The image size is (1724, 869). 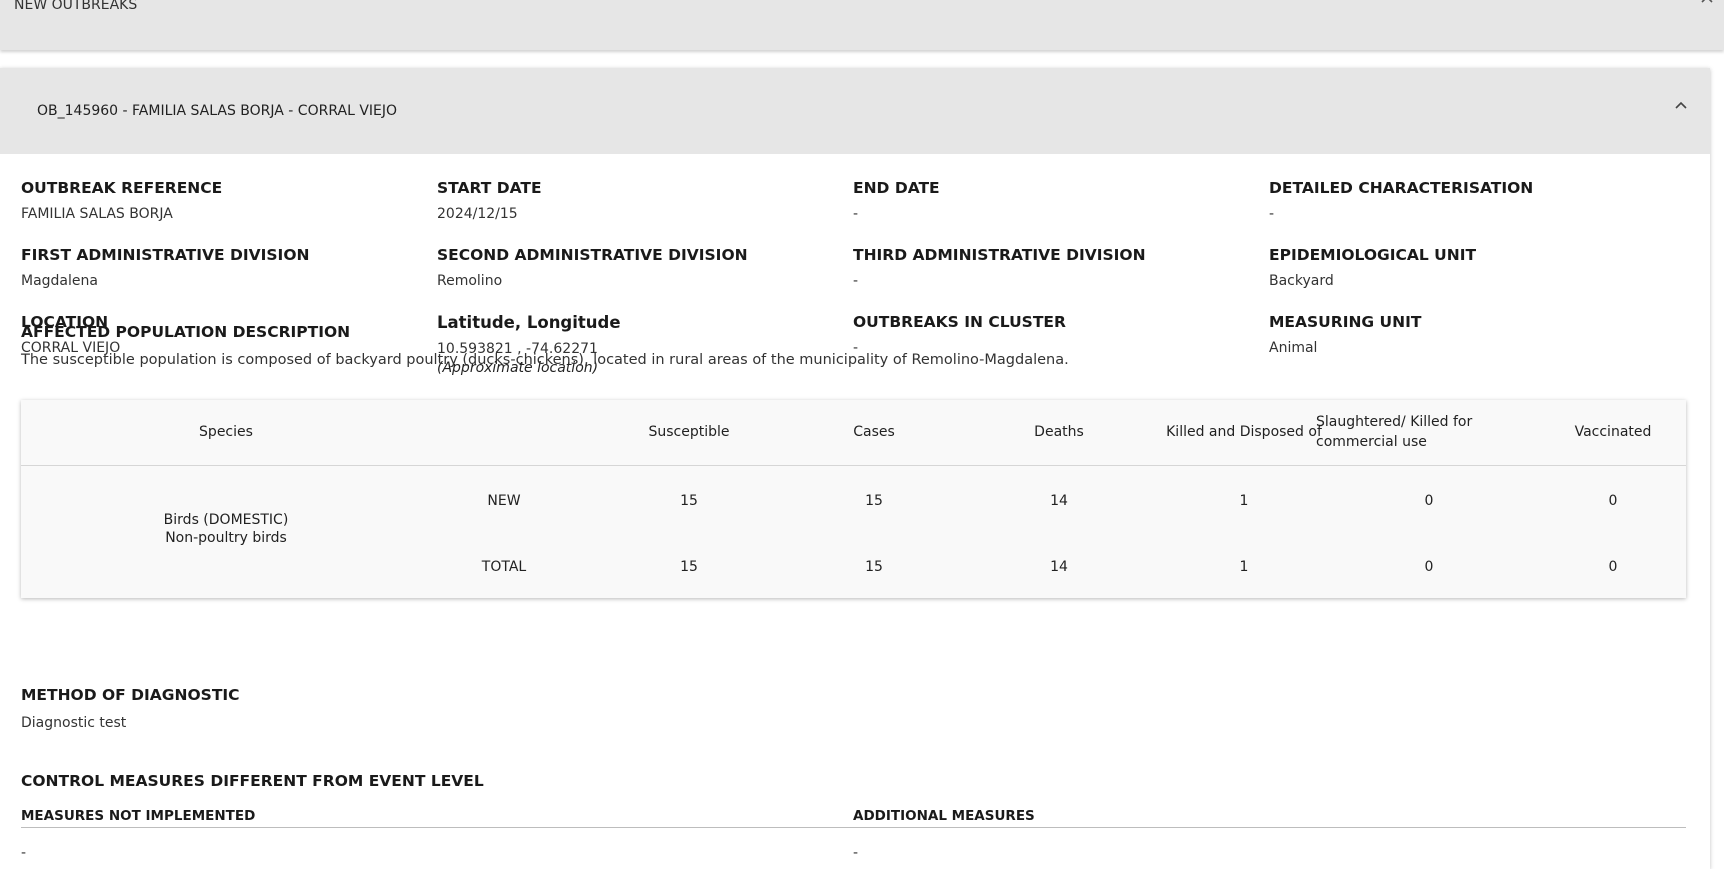 I want to click on field-label: Latitude, Longitude, so click(x=529, y=322).